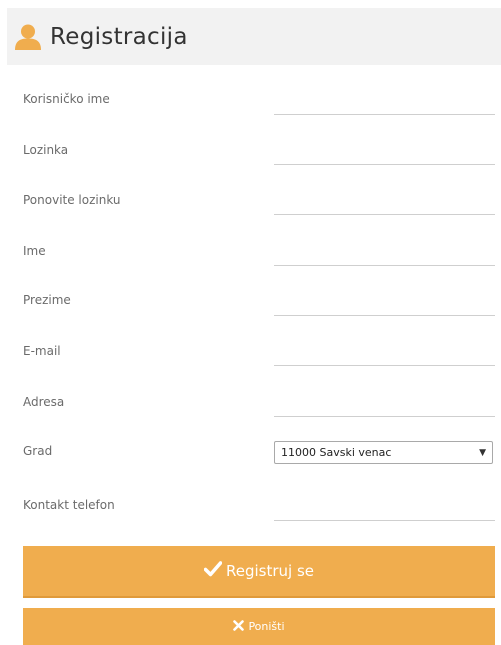  I want to click on register-button: Registruj se, so click(259, 572).